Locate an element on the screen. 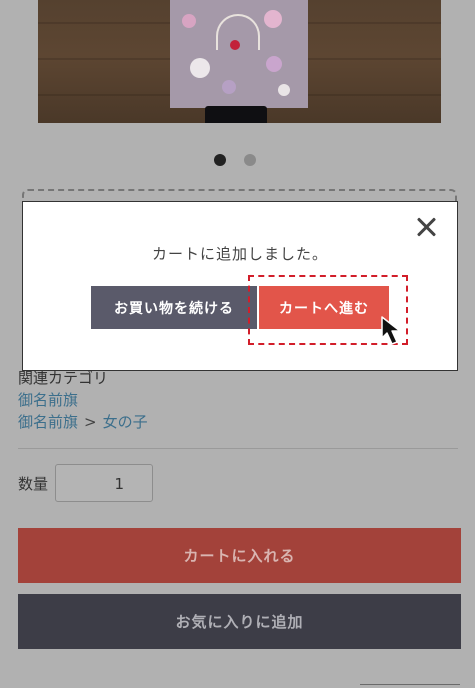  category-heading: 関連カテゴリ is located at coordinates (63, 378).